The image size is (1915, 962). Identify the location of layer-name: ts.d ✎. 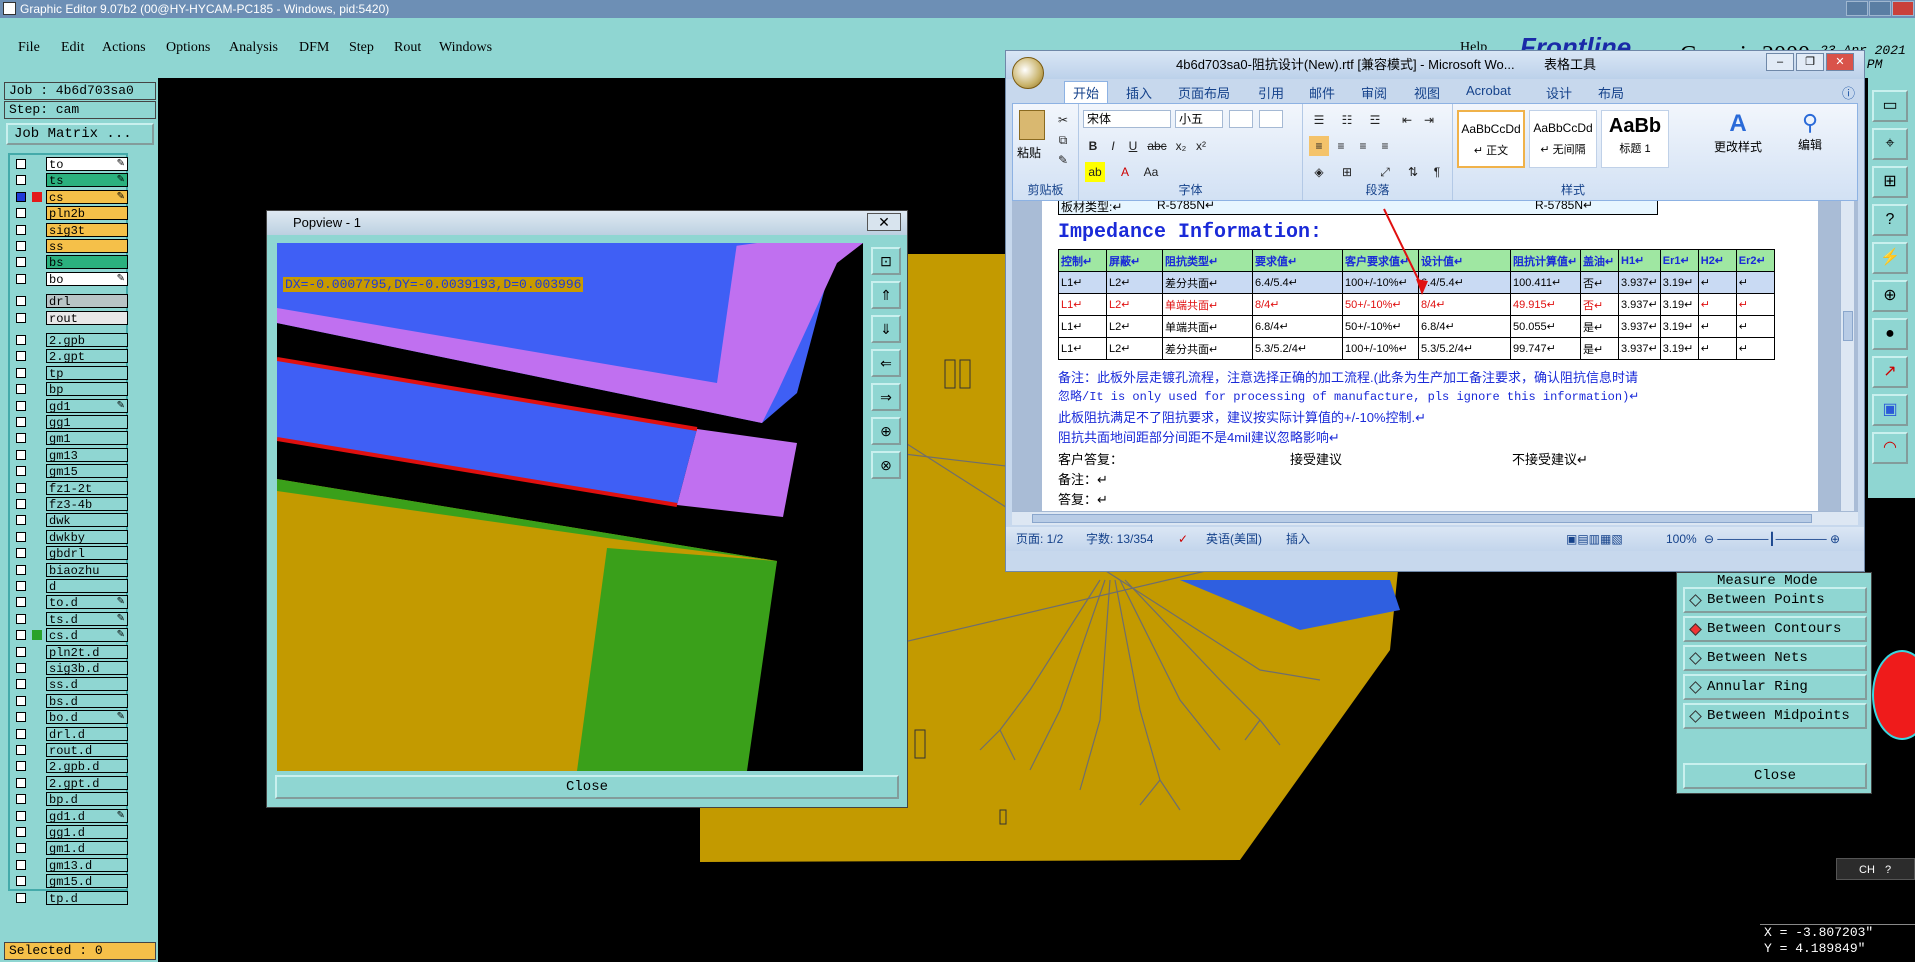
(87, 619).